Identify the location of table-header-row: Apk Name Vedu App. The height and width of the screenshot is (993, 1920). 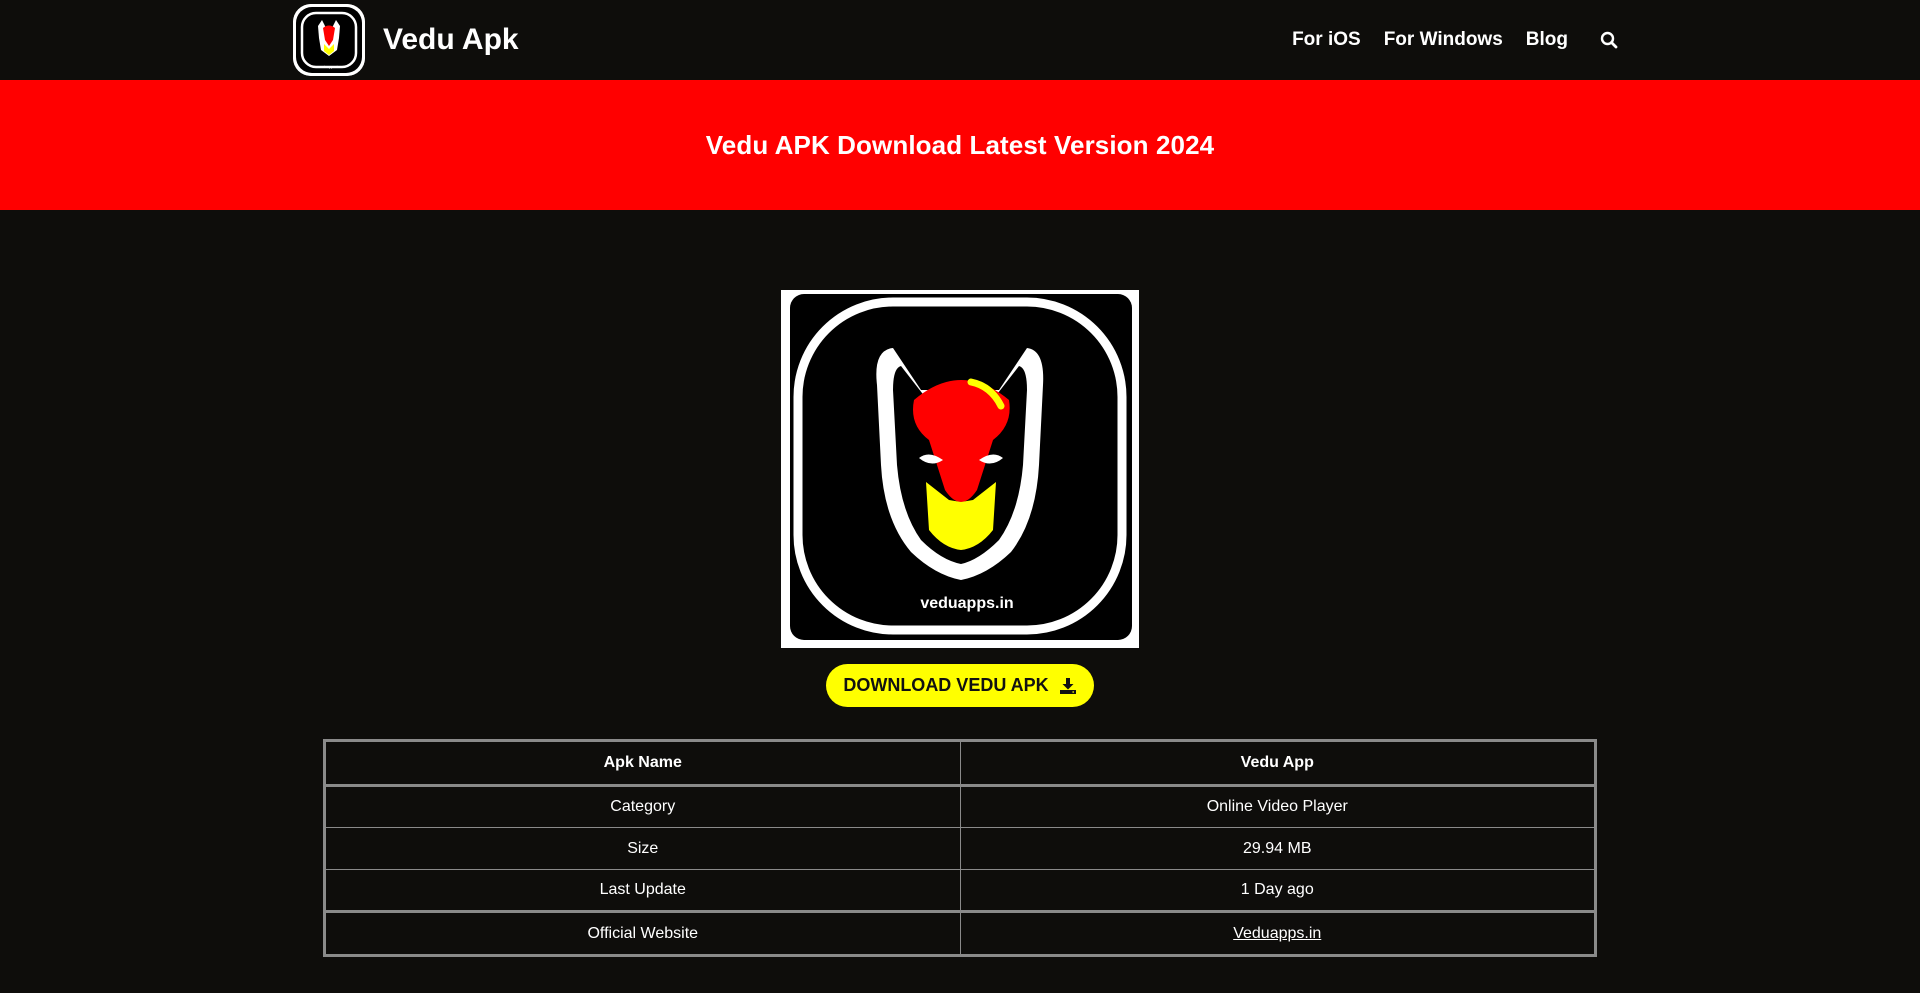
(960, 763).